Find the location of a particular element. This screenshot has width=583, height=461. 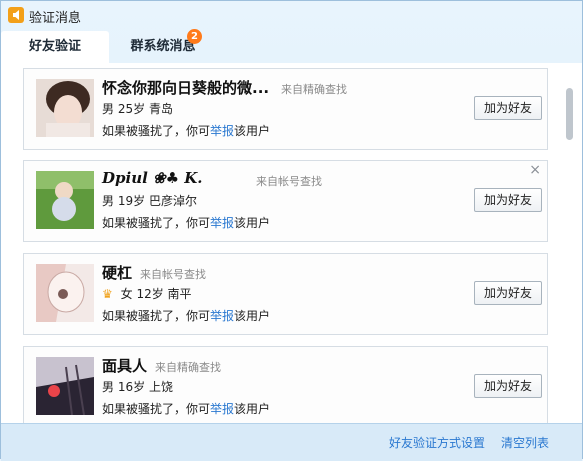

gender: 女 is located at coordinates (126, 294).